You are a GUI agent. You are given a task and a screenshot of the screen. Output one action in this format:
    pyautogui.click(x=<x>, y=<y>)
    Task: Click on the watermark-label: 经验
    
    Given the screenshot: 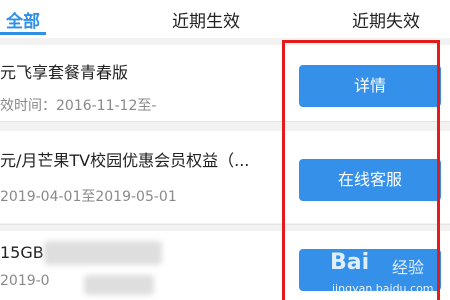 What is the action you would take?
    pyautogui.click(x=408, y=267)
    